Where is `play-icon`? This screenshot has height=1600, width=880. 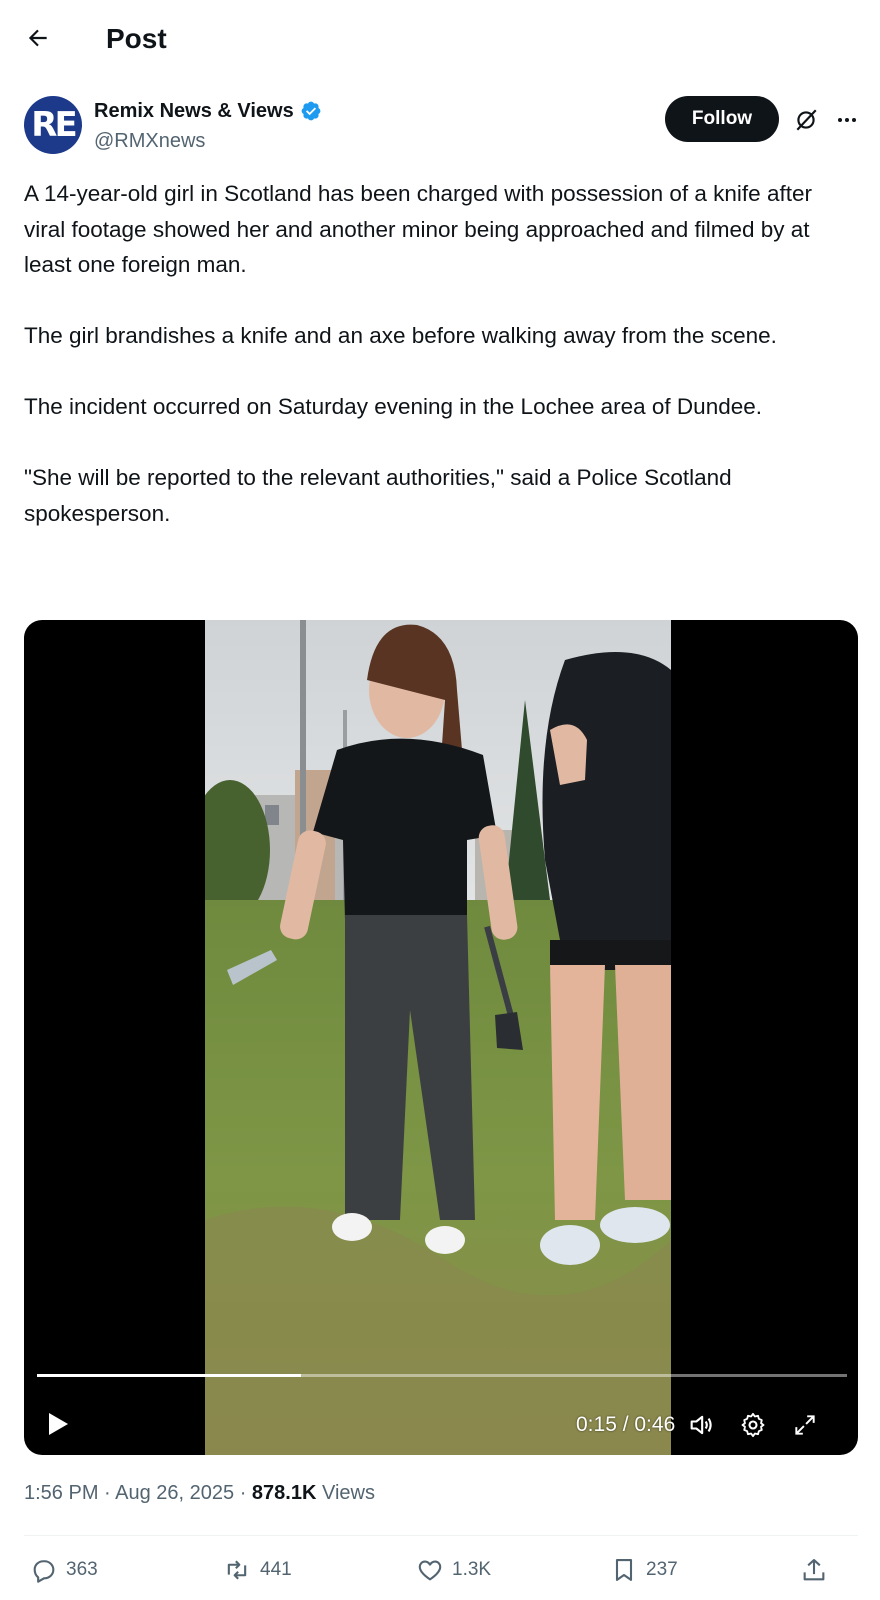 play-icon is located at coordinates (58, 1424).